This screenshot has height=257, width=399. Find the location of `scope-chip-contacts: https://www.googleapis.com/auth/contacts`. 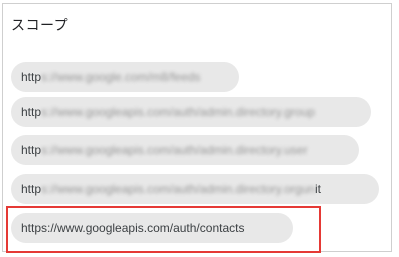

scope-chip-contacts: https://www.googleapis.com/auth/contacts is located at coordinates (152, 228).